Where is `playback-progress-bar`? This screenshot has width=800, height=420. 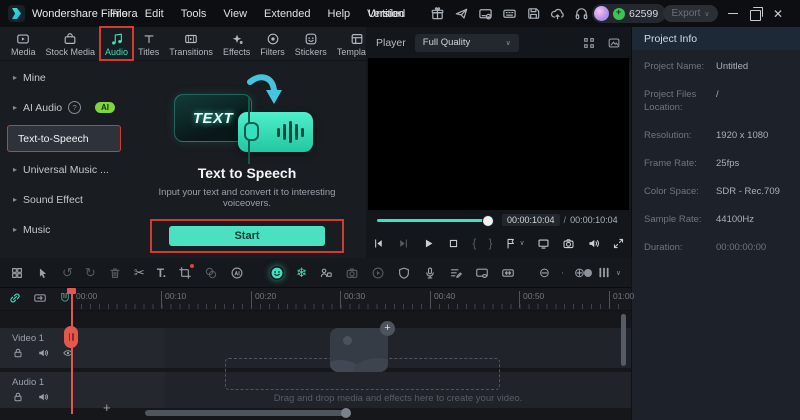
playback-progress-bar is located at coordinates (435, 220).